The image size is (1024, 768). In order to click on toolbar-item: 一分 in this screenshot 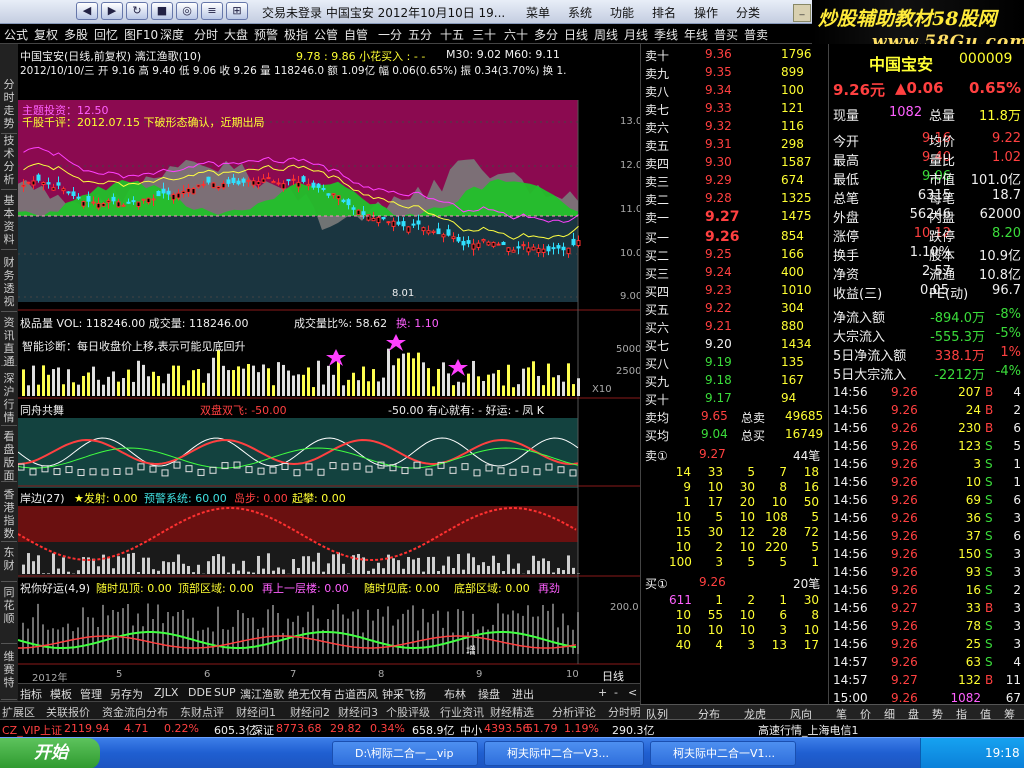, I will do `click(390, 34)`.